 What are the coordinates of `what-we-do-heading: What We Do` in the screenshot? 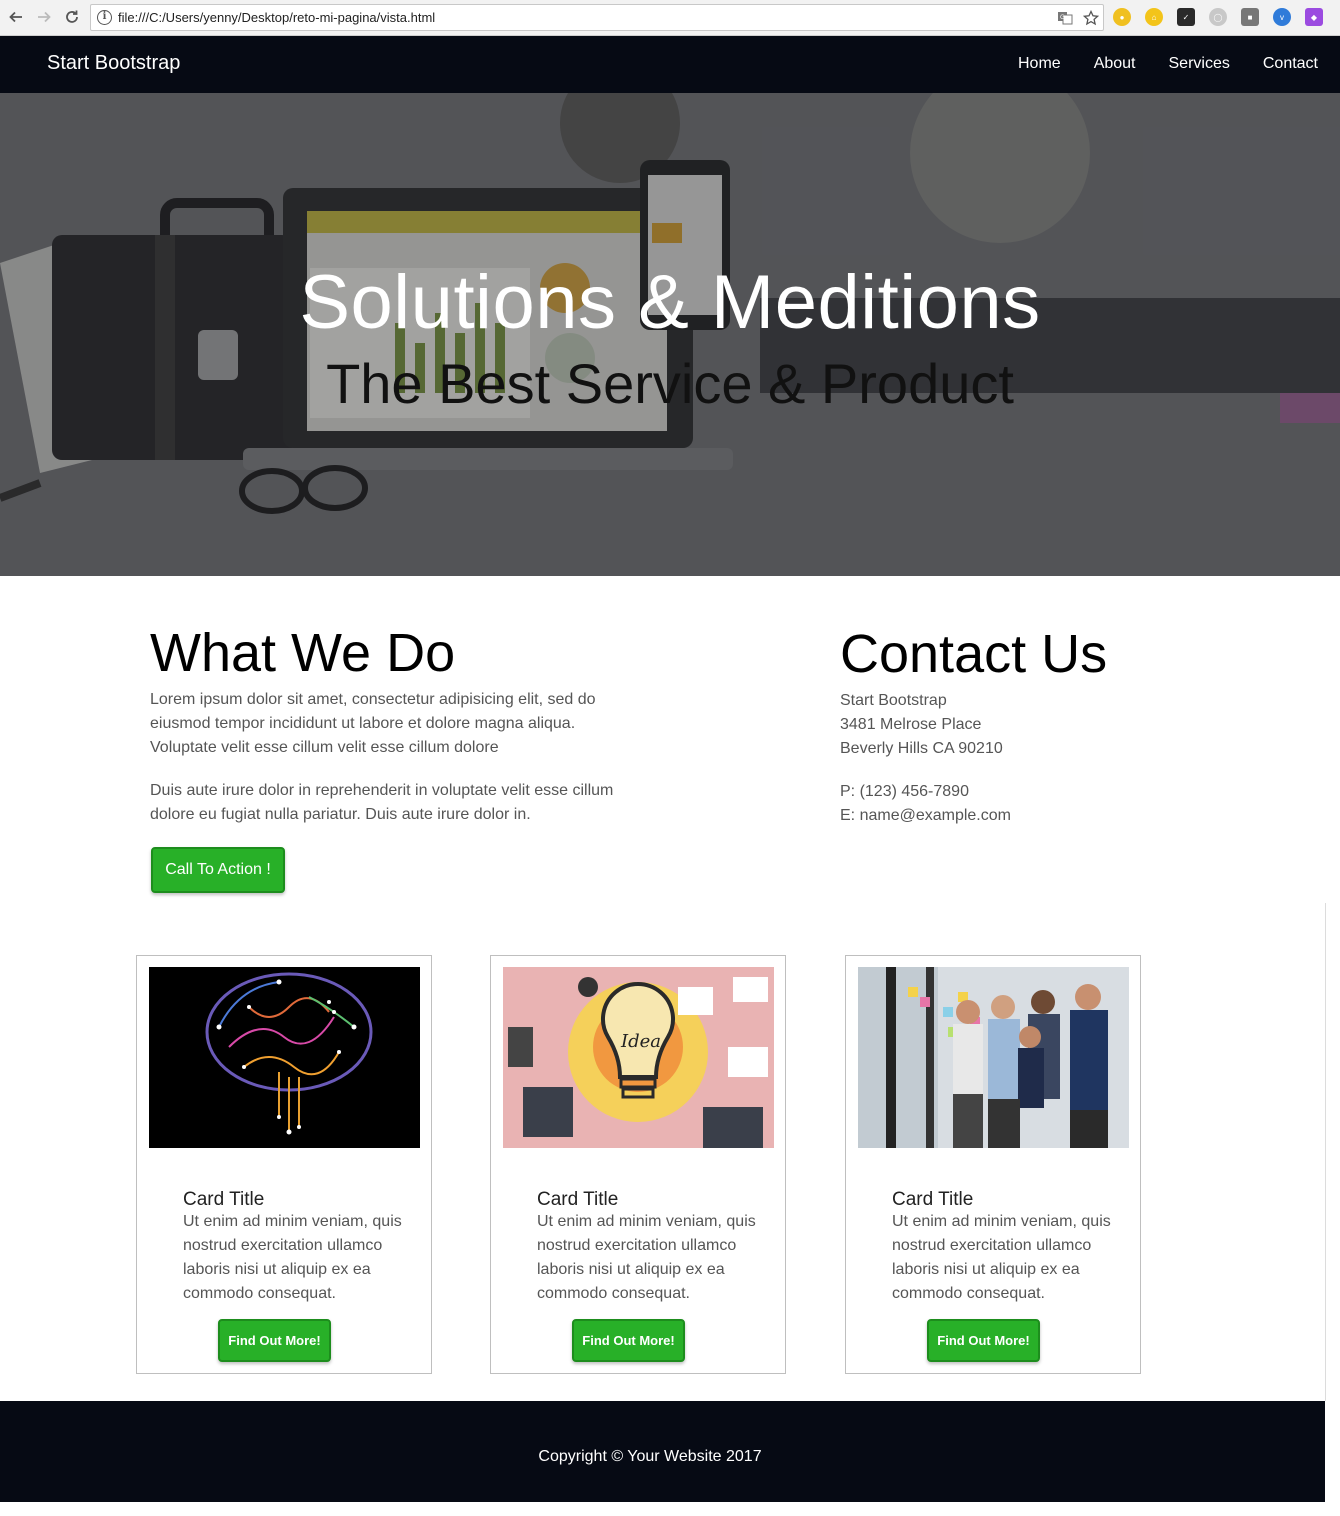 It's located at (303, 653).